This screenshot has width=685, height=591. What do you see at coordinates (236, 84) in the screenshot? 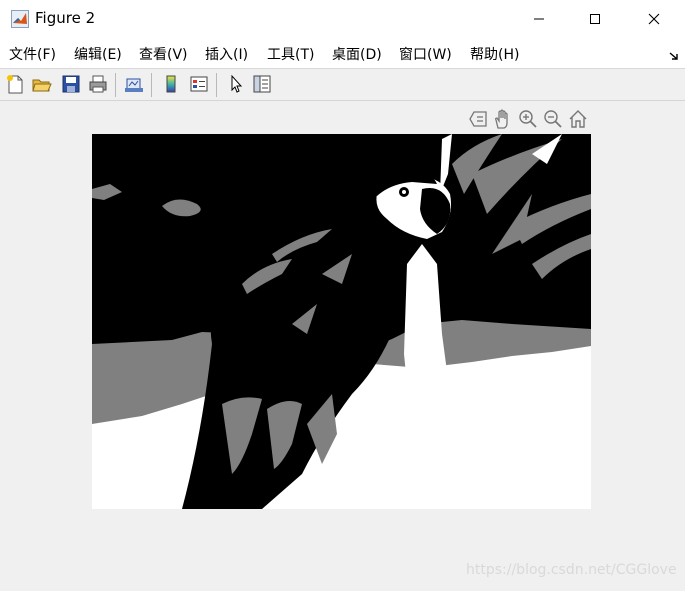
I see `edit-plot-arrow-icon` at bounding box center [236, 84].